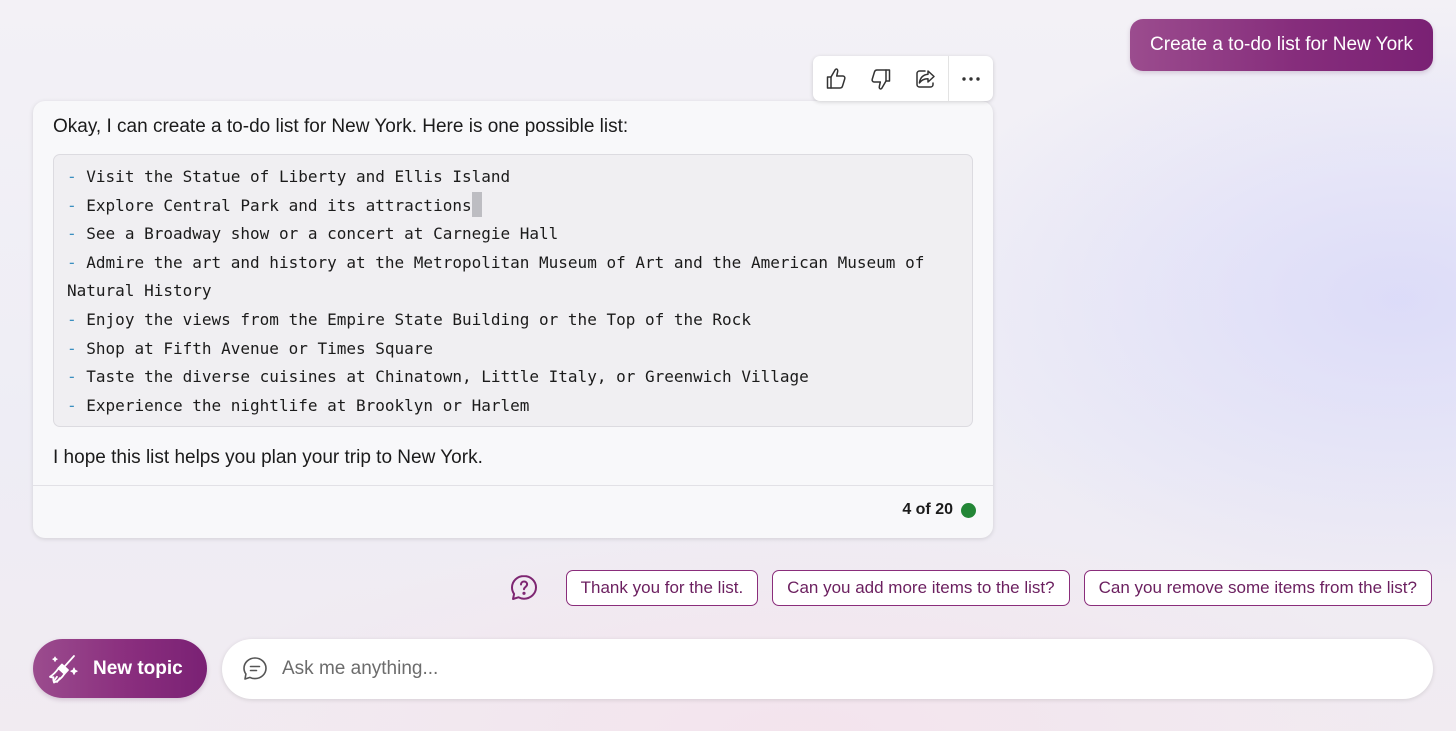 Image resolution: width=1456 pixels, height=731 pixels. I want to click on response-reaction-toolbar, so click(903, 78).